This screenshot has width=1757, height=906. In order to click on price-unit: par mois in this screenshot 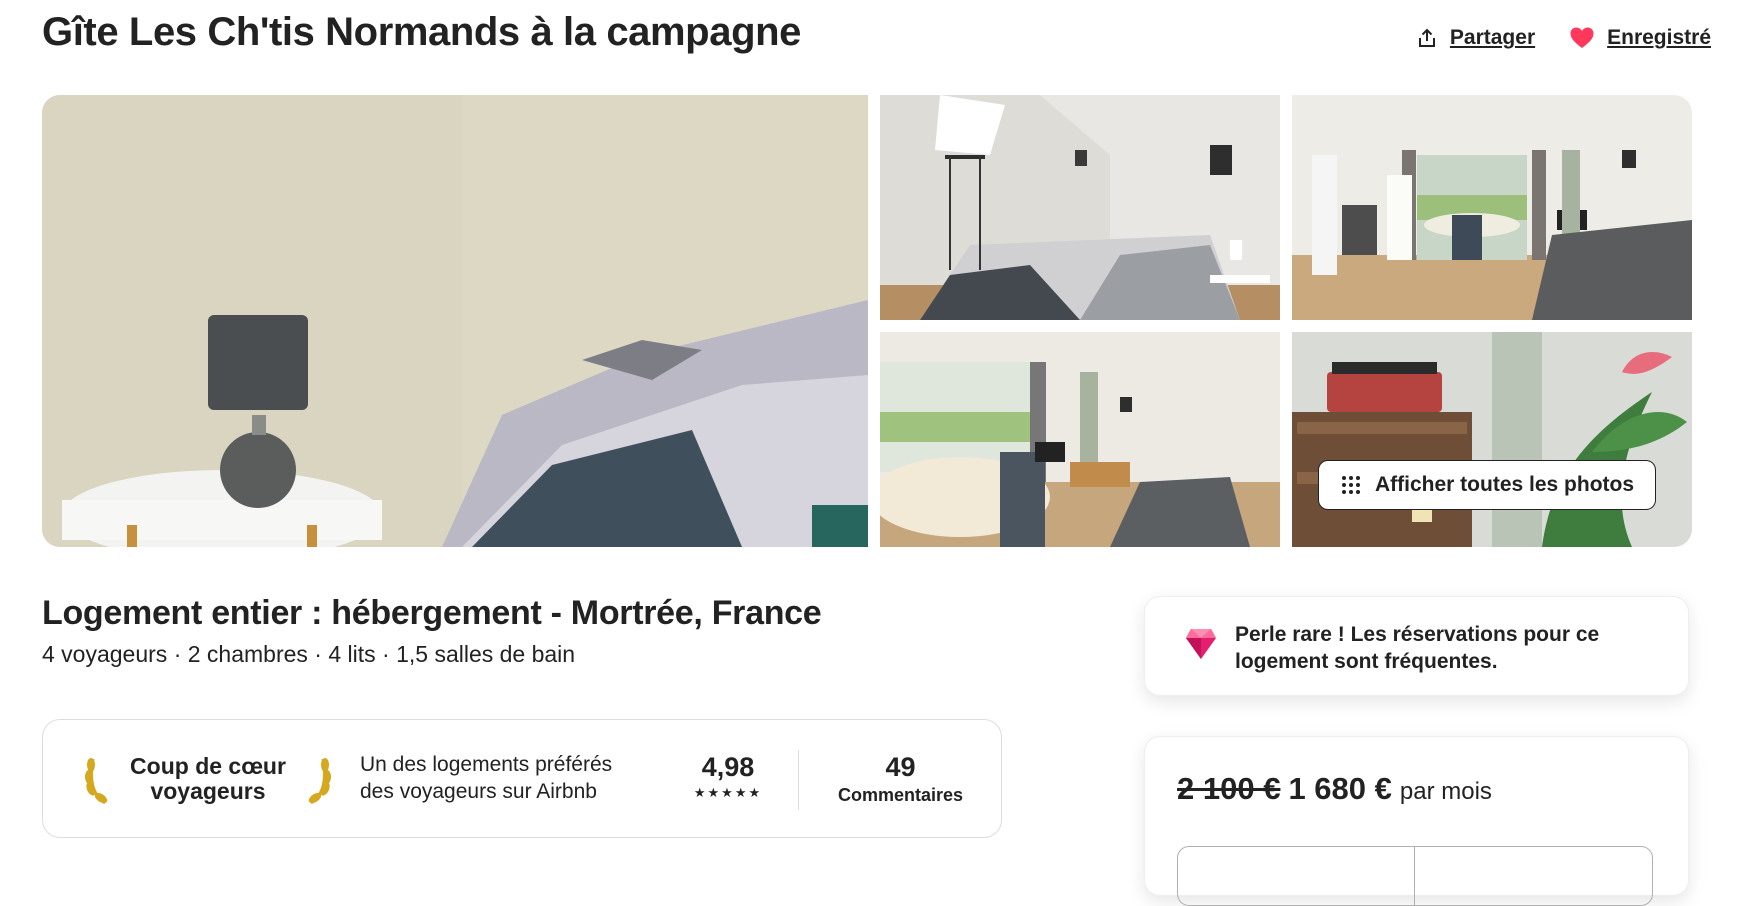, I will do `click(1445, 791)`.